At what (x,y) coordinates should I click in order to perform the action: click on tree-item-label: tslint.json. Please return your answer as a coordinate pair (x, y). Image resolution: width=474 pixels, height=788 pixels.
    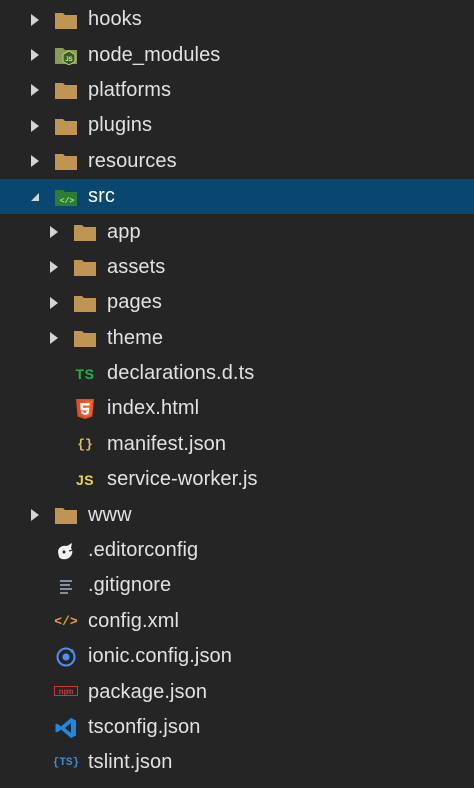
    Looking at the image, I should click on (130, 762).